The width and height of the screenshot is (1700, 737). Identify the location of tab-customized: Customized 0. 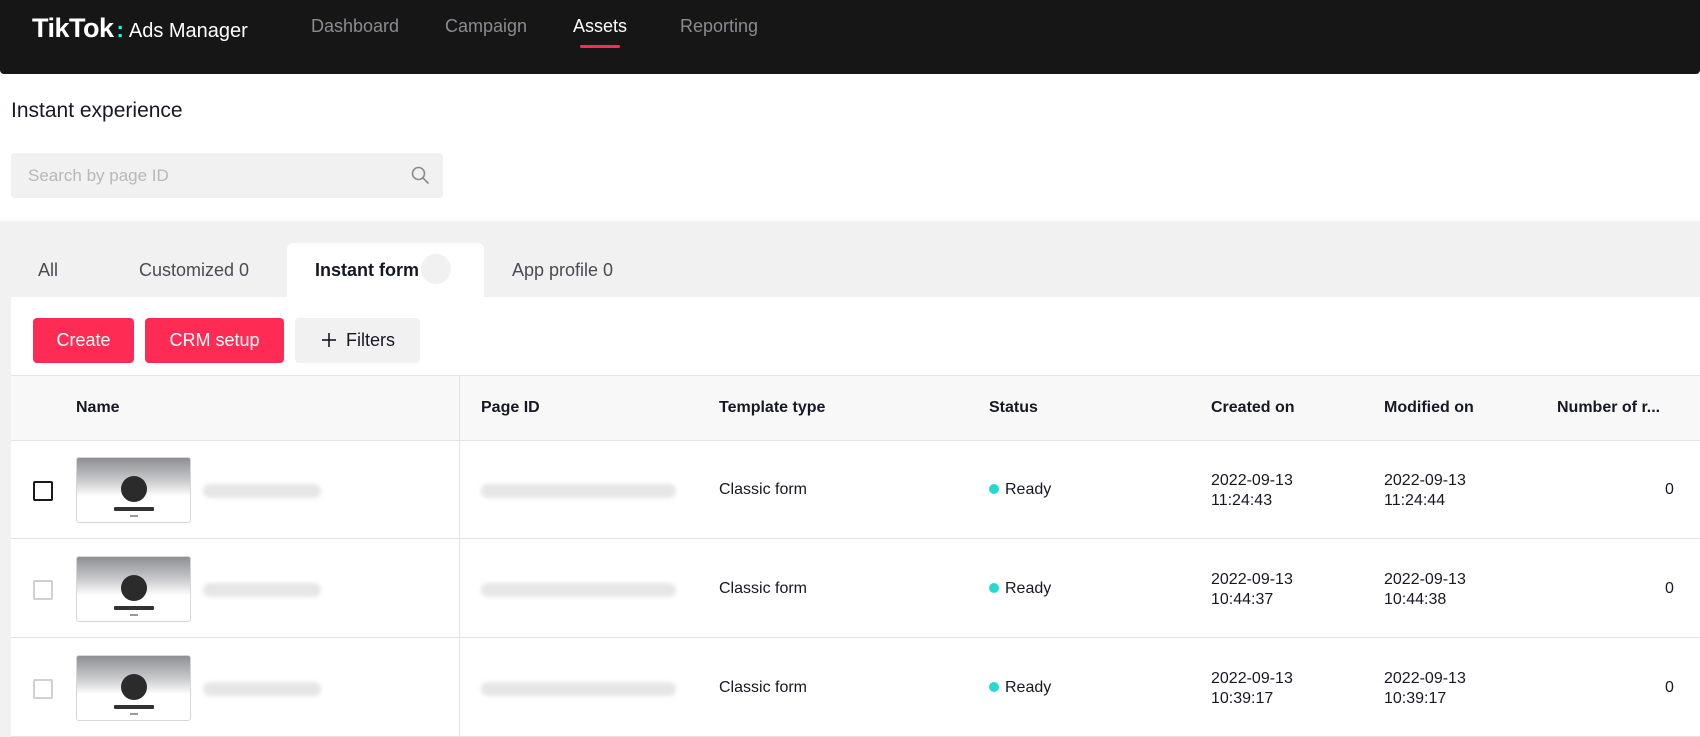
(194, 270).